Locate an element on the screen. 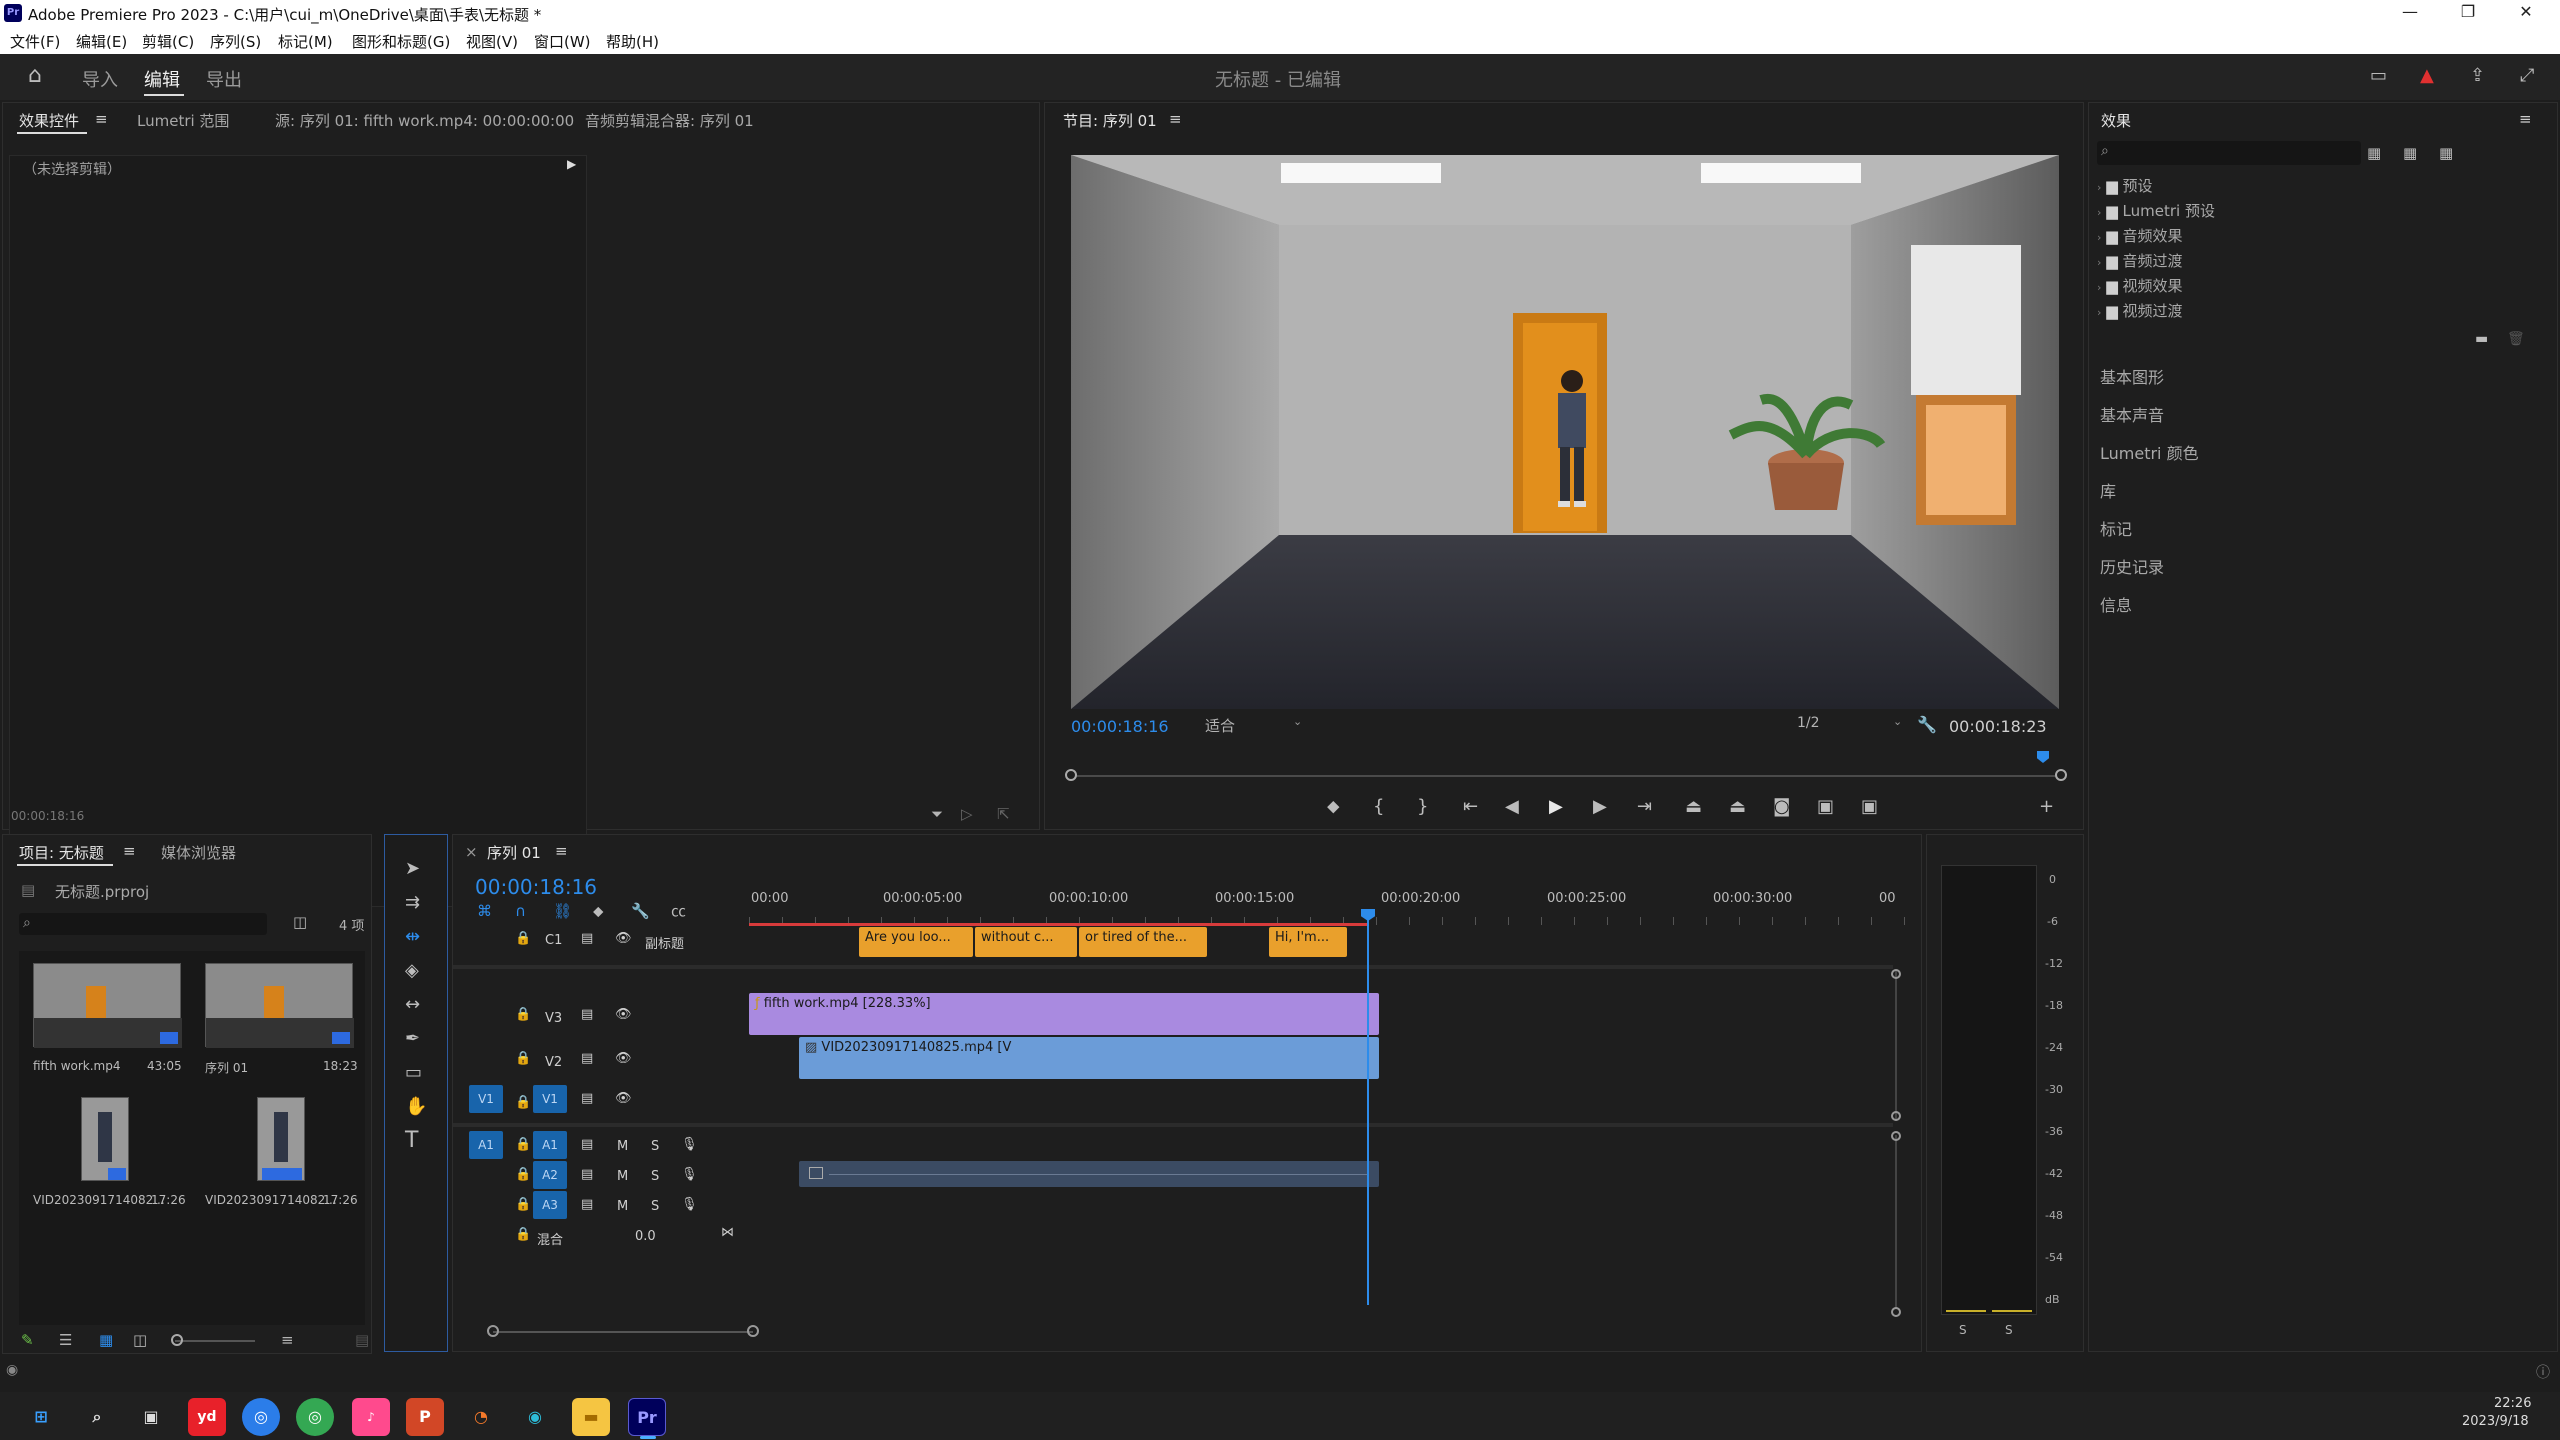 Image resolution: width=2560 pixels, height=1440 pixels. audio-scrollbar is located at coordinates (1896, 1222).